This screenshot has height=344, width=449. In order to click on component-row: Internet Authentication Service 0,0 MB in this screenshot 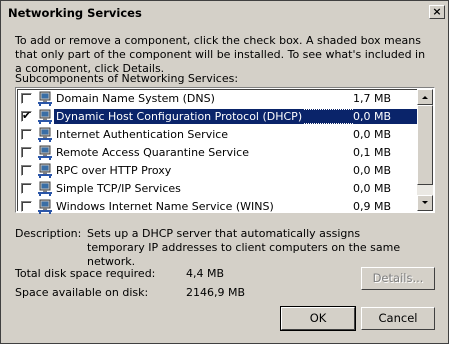, I will do `click(217, 135)`.